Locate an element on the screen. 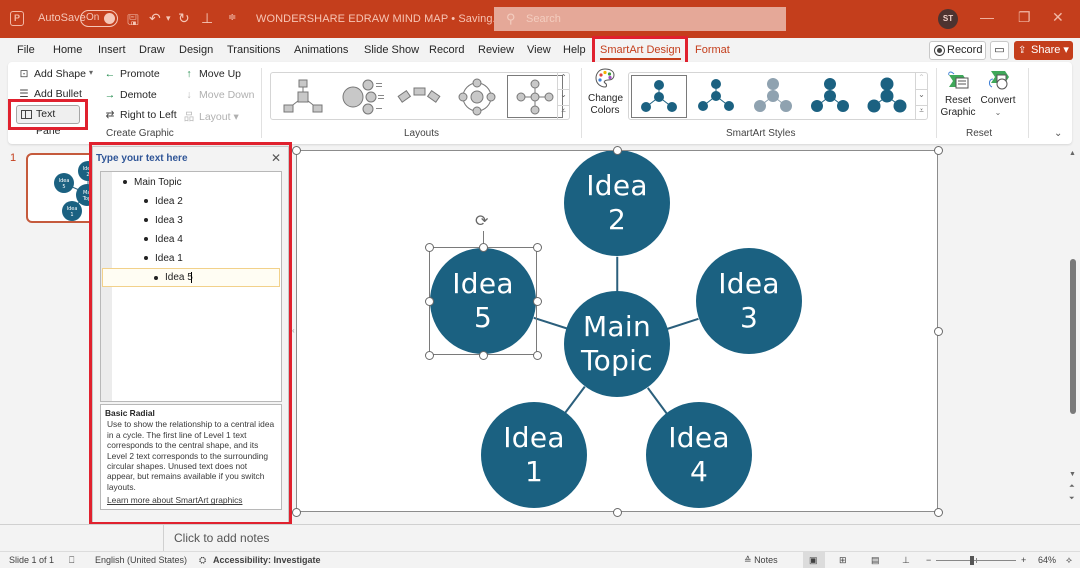  zoom-slider-thumb is located at coordinates (972, 560).